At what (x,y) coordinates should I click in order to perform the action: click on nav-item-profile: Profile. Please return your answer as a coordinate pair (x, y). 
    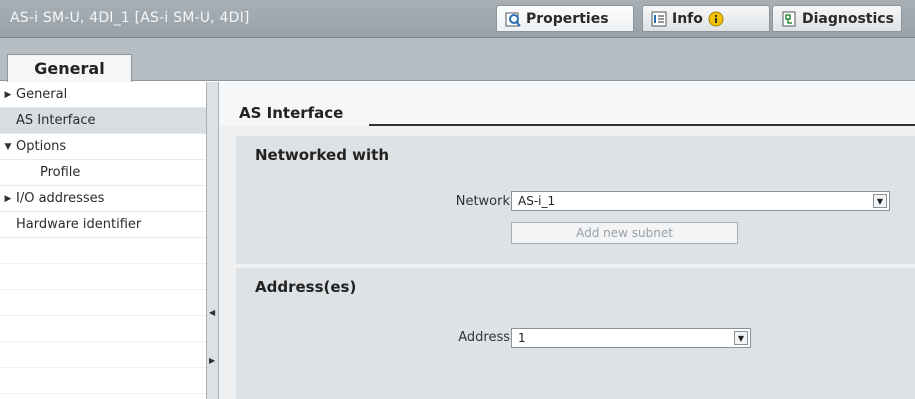
    Looking at the image, I should click on (103, 173).